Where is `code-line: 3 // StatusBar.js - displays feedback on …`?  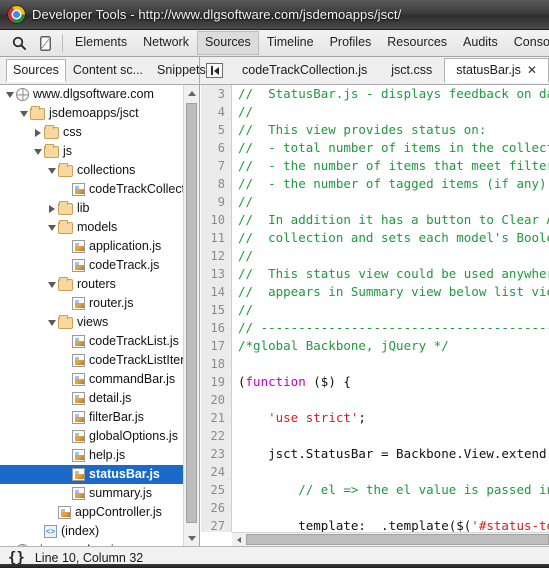
code-line: 3 // StatusBar.js - displays feedback on … is located at coordinates (375, 94).